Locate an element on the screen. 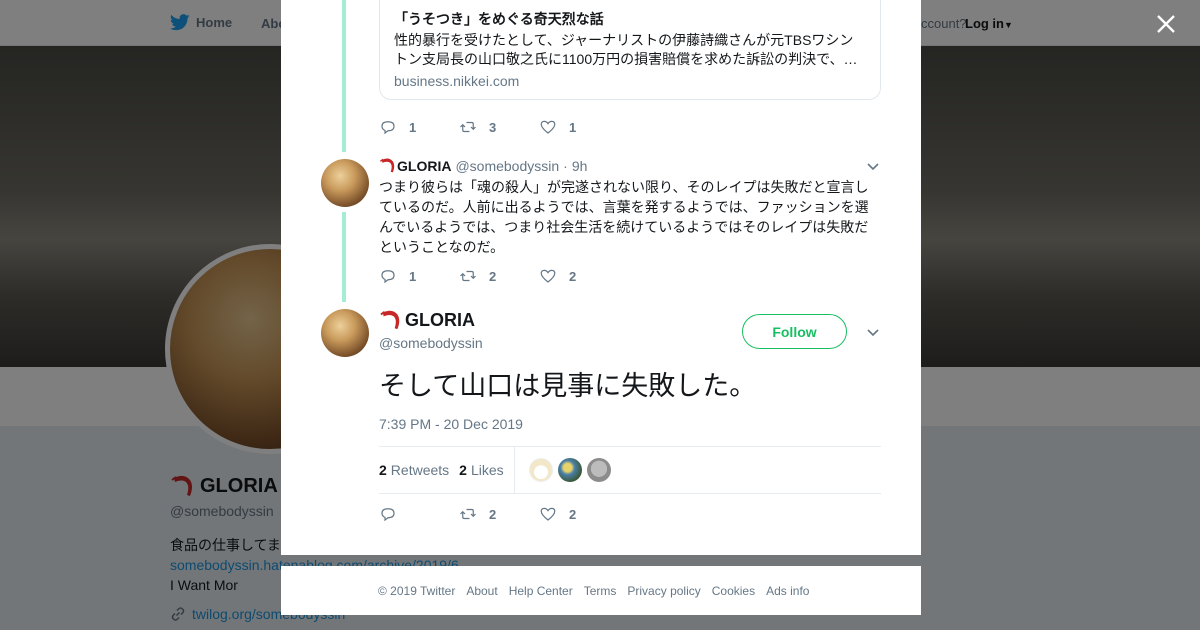  footer-link-ads-info: Ads info is located at coordinates (787, 591).